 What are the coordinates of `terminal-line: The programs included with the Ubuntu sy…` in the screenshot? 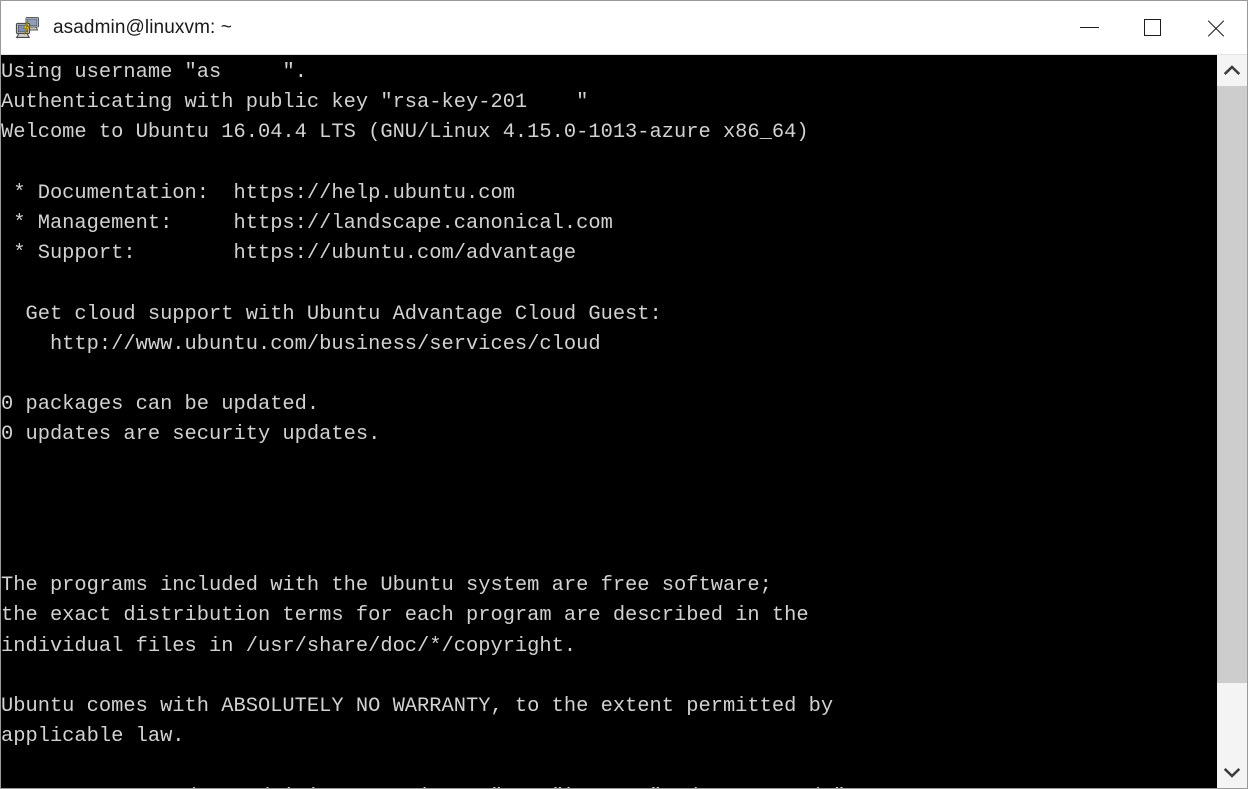 It's located at (608, 586).